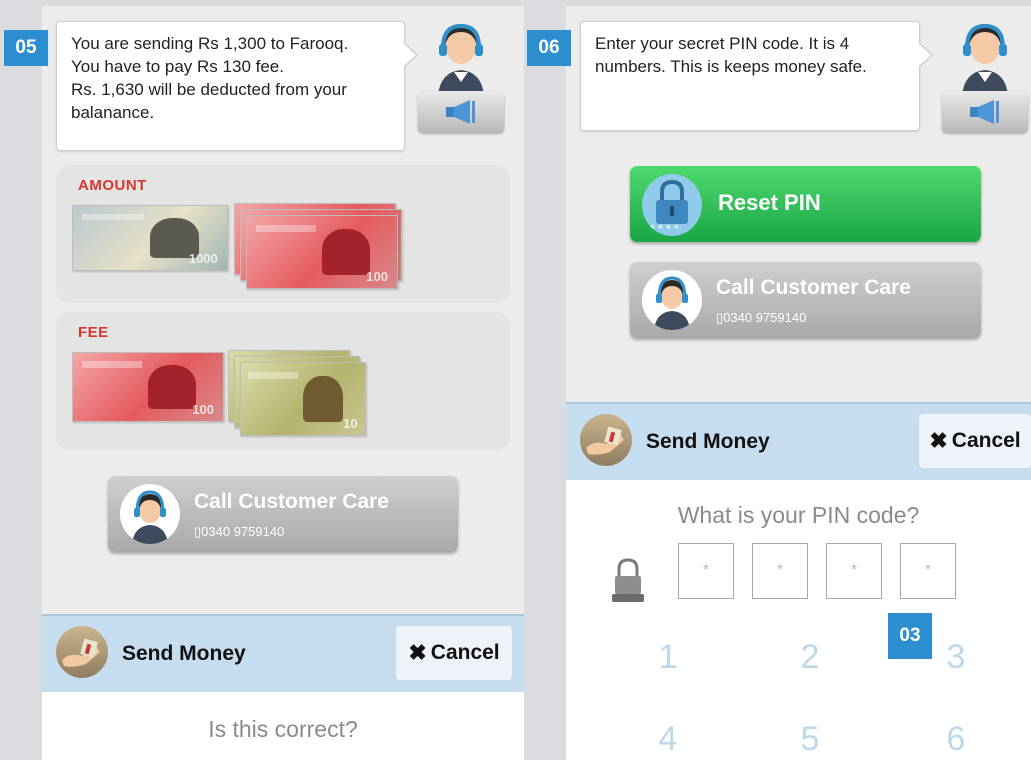 This screenshot has width=1031, height=760. What do you see at coordinates (668, 739) in the screenshot?
I see `keypad-key-4: 4` at bounding box center [668, 739].